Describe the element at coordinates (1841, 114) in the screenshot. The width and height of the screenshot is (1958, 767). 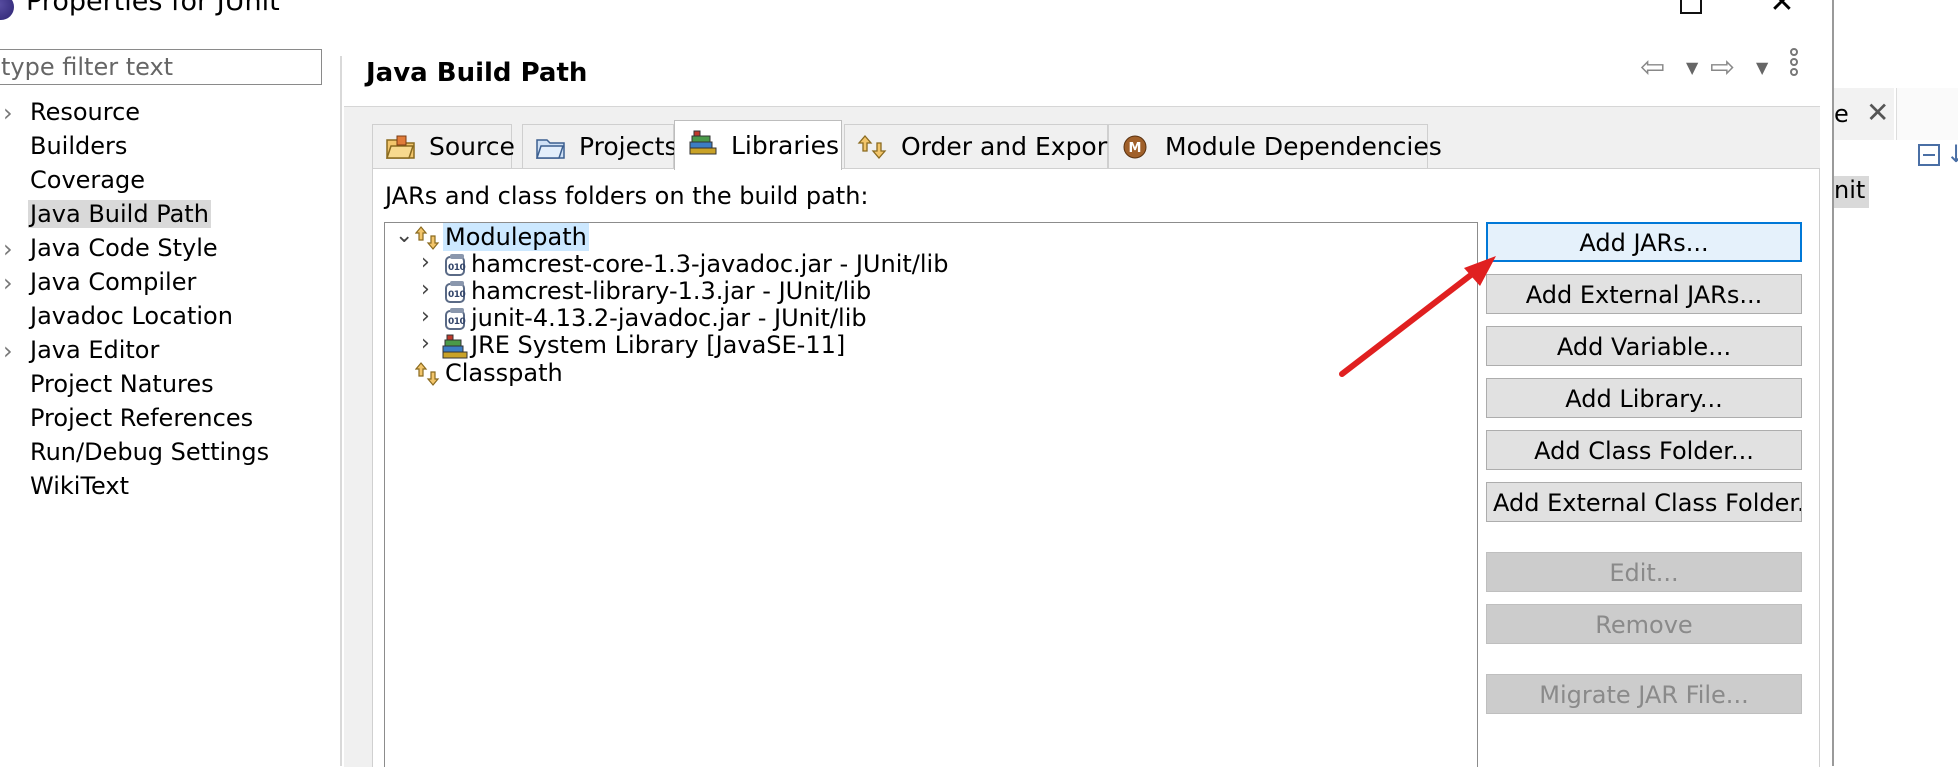
I see `background-tab-label: e` at that location.